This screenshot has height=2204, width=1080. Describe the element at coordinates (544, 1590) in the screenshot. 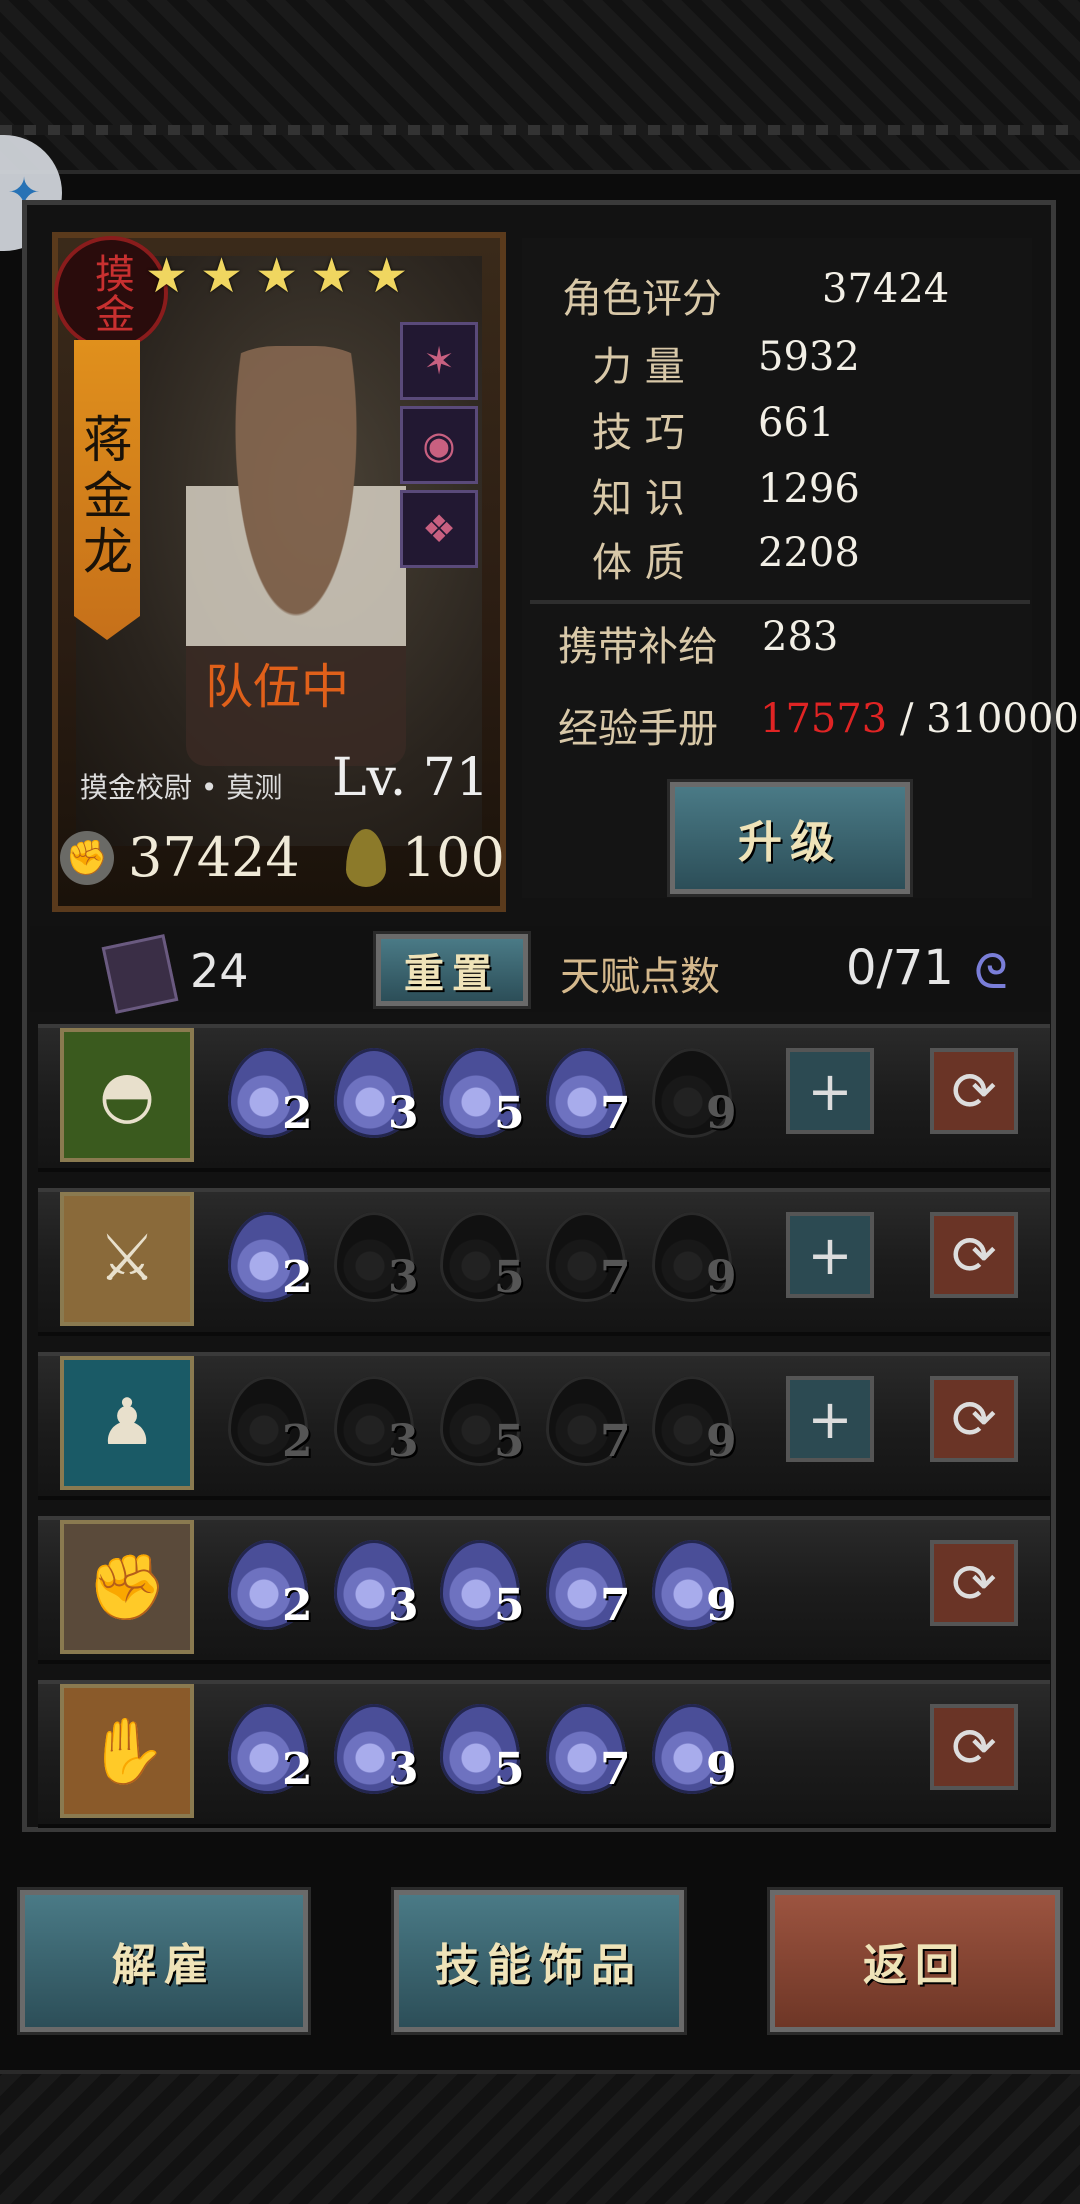

I see `skill-row: ✊ 2 3 5 7 9 ⟳` at that location.